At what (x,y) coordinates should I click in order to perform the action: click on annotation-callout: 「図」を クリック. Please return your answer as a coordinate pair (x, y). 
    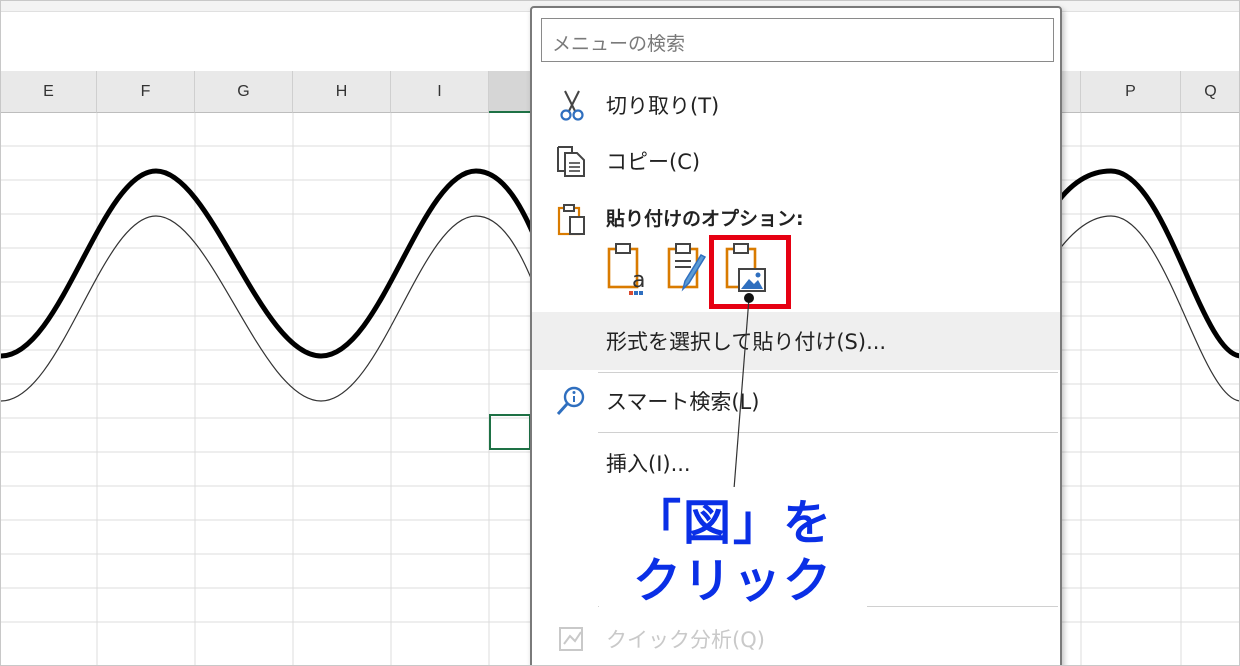
    Looking at the image, I should click on (733, 554).